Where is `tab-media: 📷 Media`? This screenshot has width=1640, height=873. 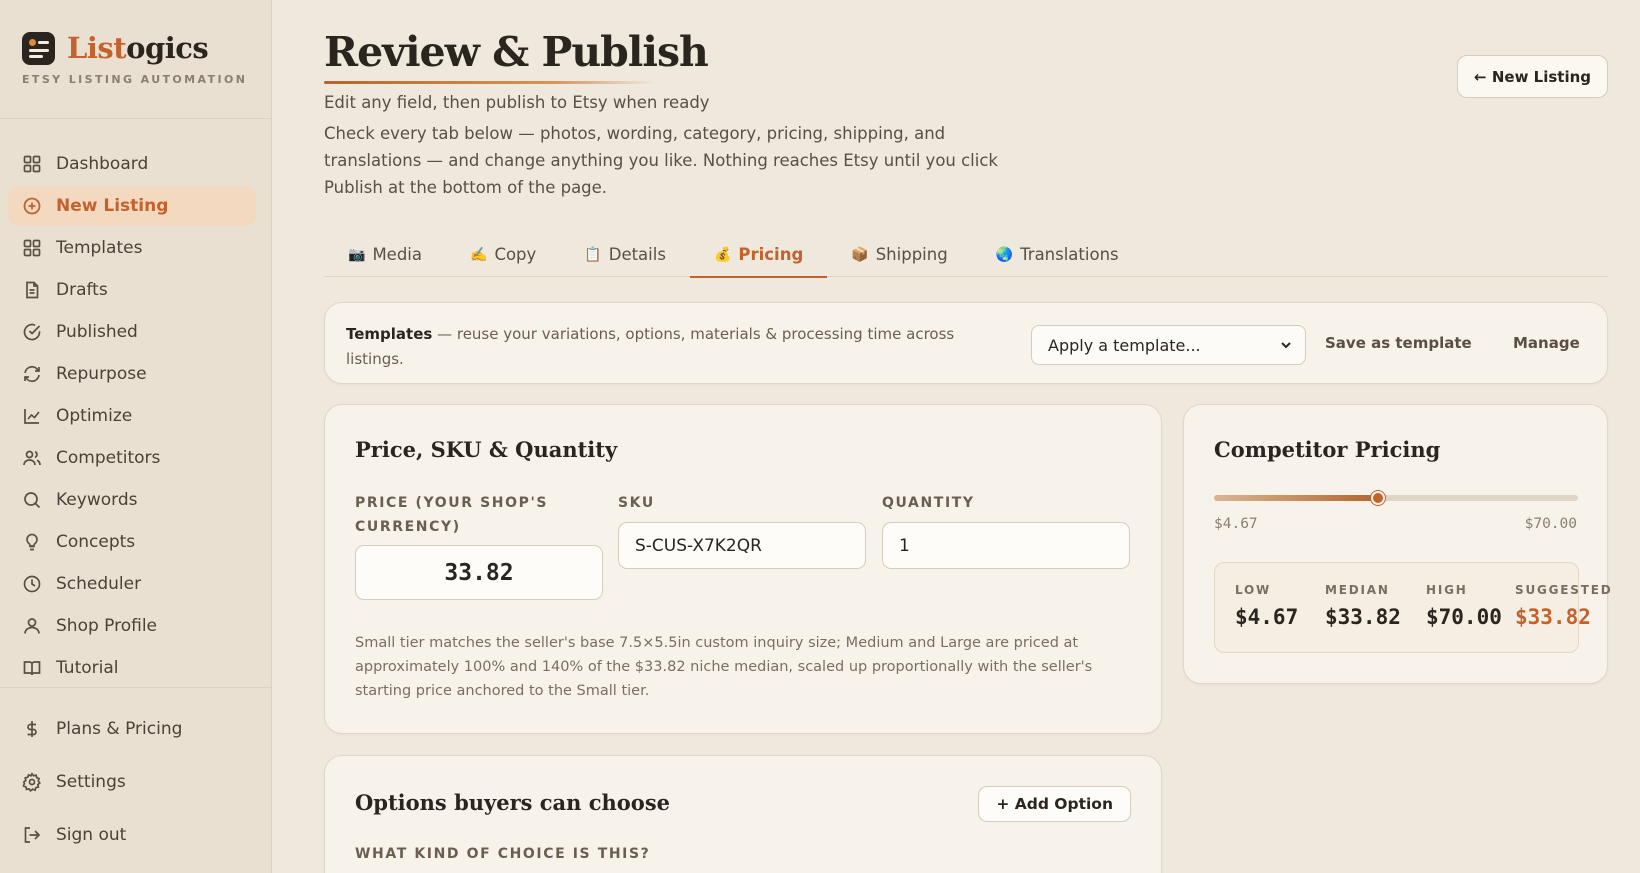
tab-media: 📷 Media is located at coordinates (385, 254).